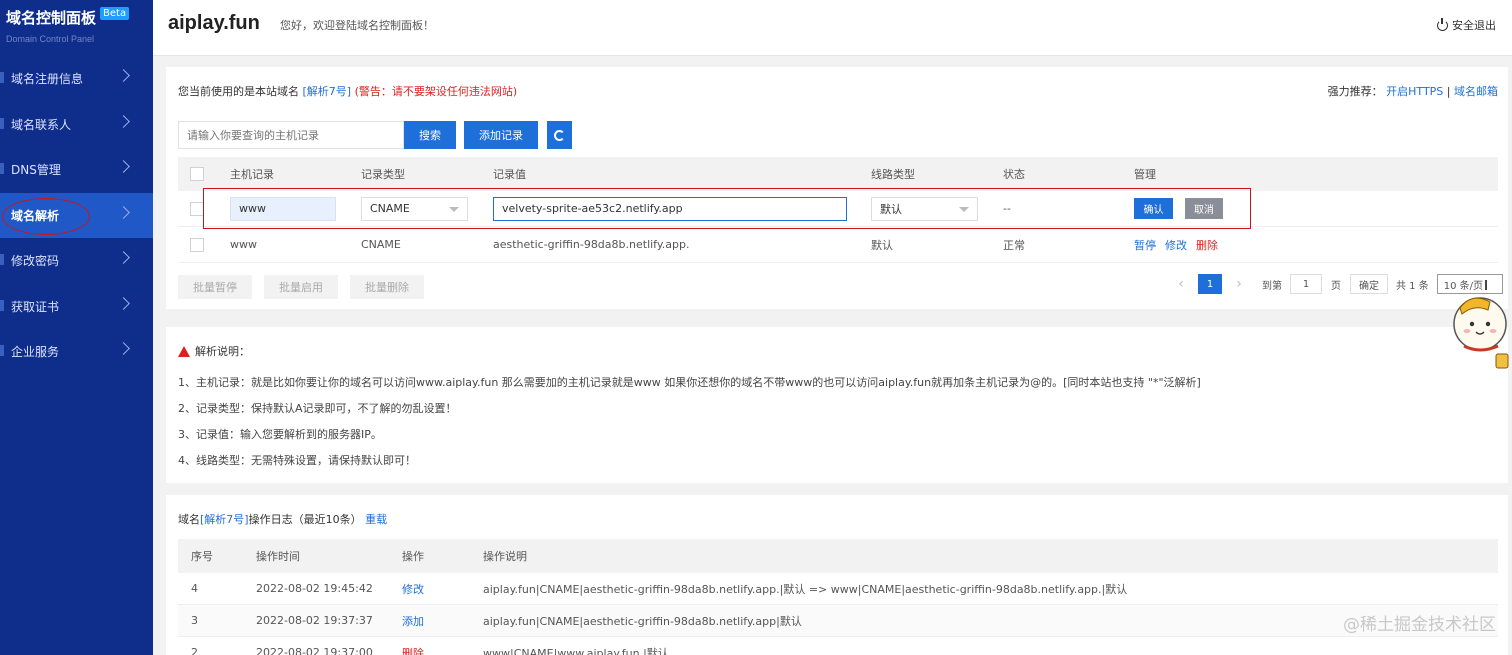 The width and height of the screenshot is (1512, 655). What do you see at coordinates (215, 287) in the screenshot?
I see `batch-pause-button: 批量暂停` at bounding box center [215, 287].